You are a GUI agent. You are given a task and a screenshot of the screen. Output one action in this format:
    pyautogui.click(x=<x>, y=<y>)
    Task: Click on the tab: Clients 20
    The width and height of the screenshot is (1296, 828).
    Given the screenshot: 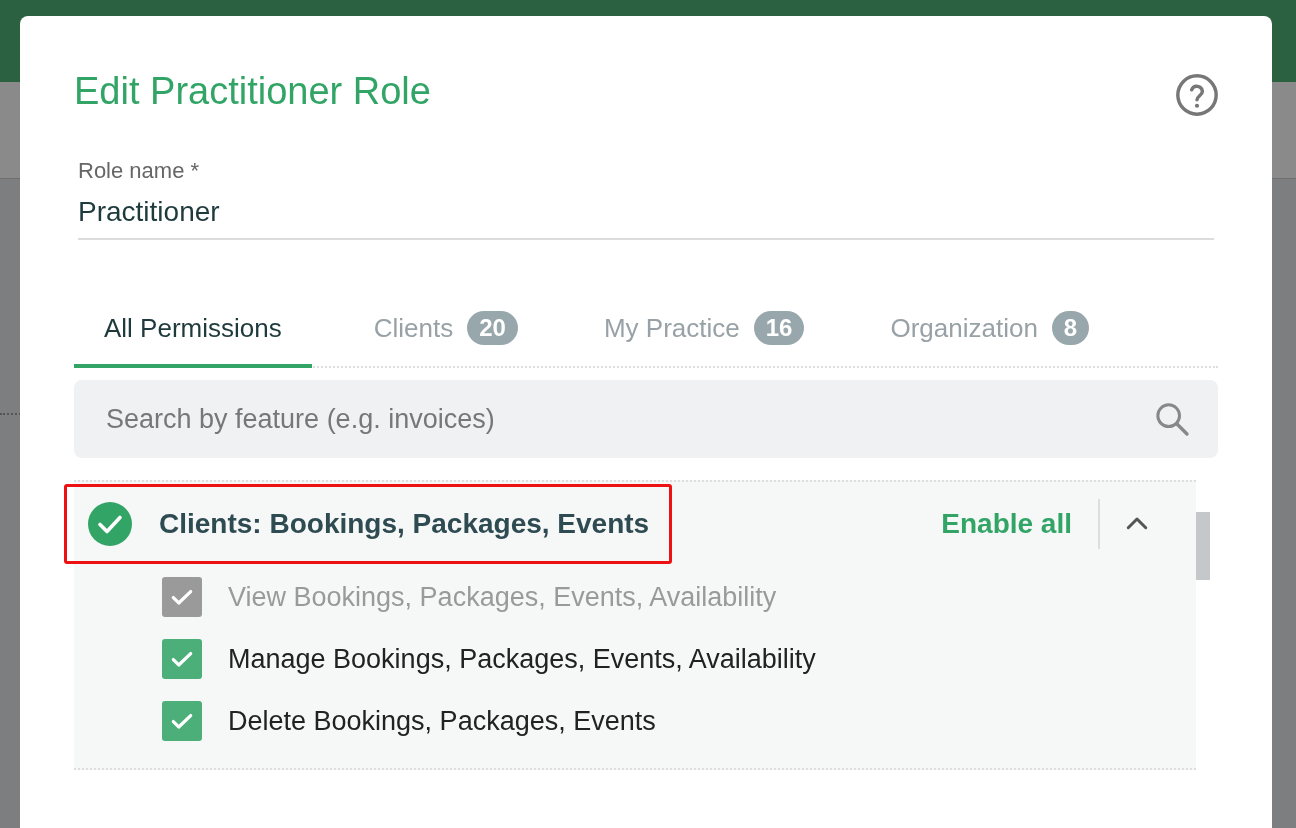 What is the action you would take?
    pyautogui.click(x=445, y=330)
    